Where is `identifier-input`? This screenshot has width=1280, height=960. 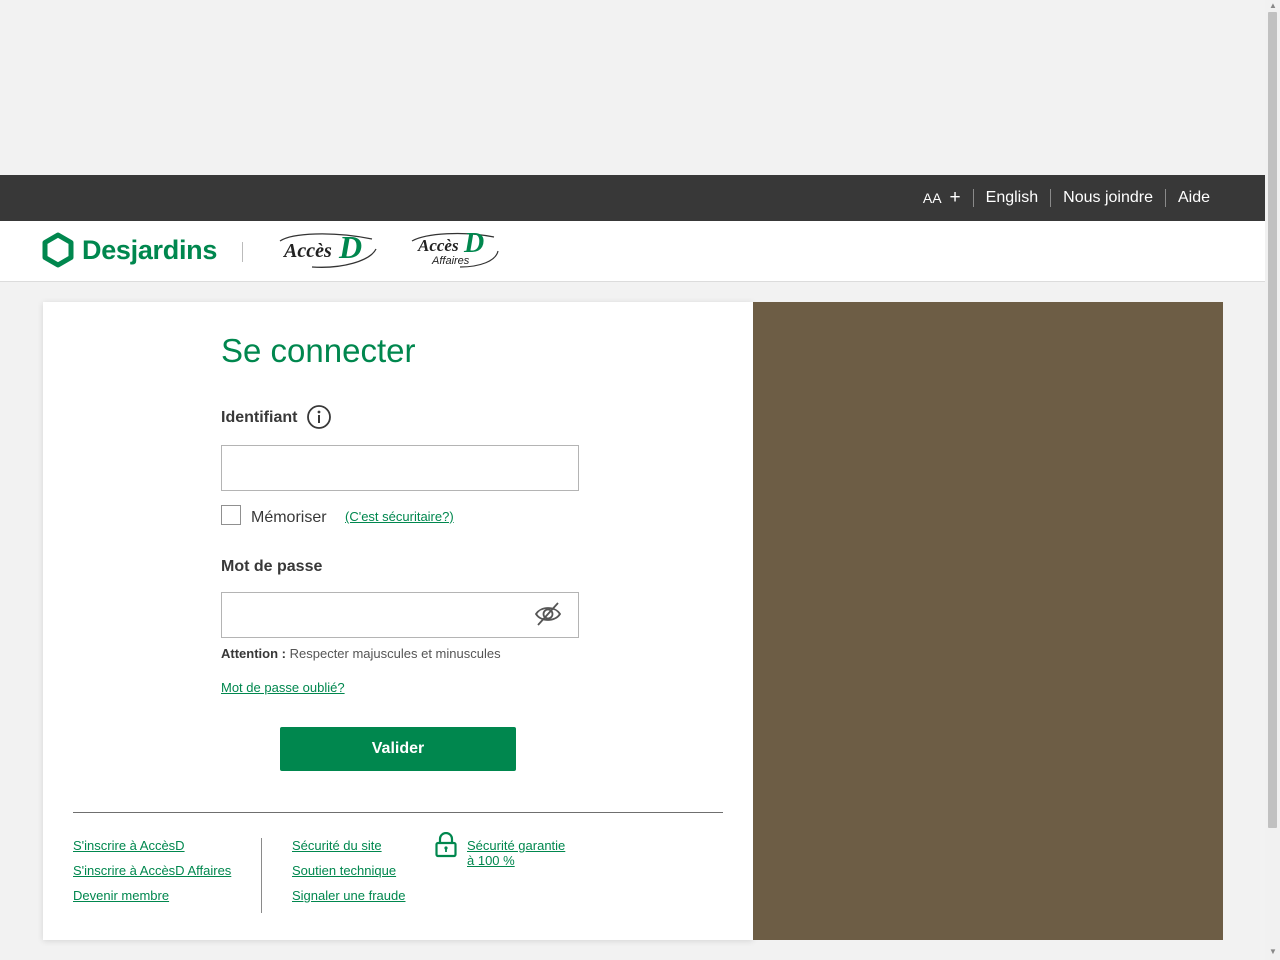 identifier-input is located at coordinates (400, 468).